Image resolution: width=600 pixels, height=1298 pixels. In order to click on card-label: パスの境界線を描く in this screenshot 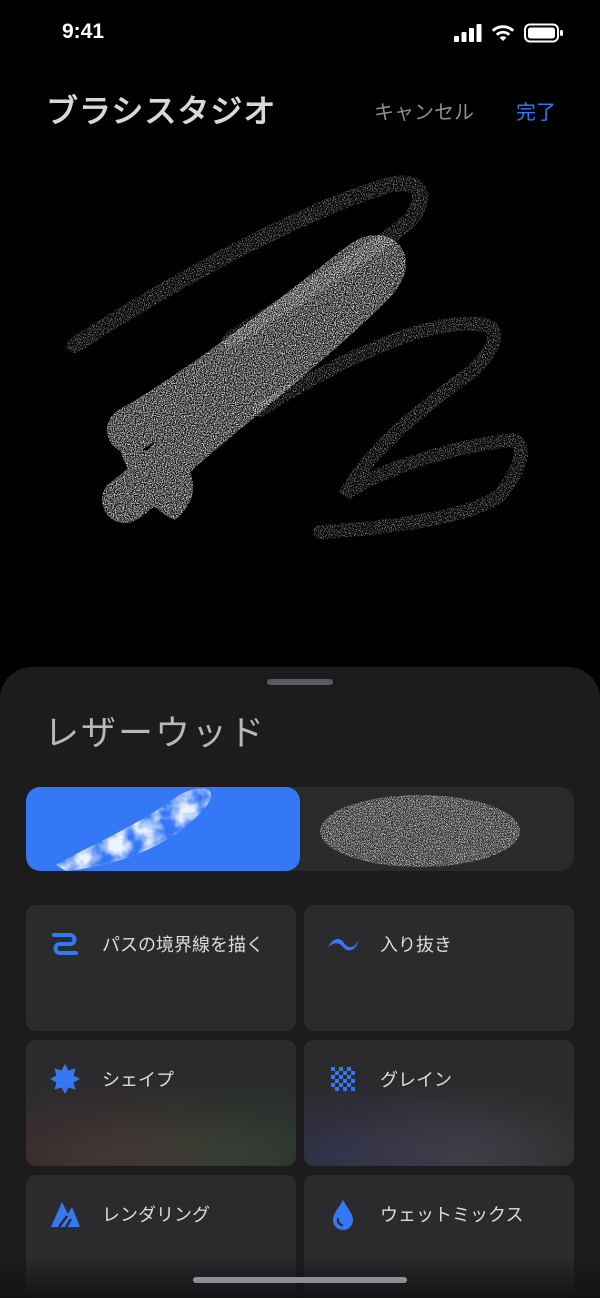, I will do `click(183, 945)`.